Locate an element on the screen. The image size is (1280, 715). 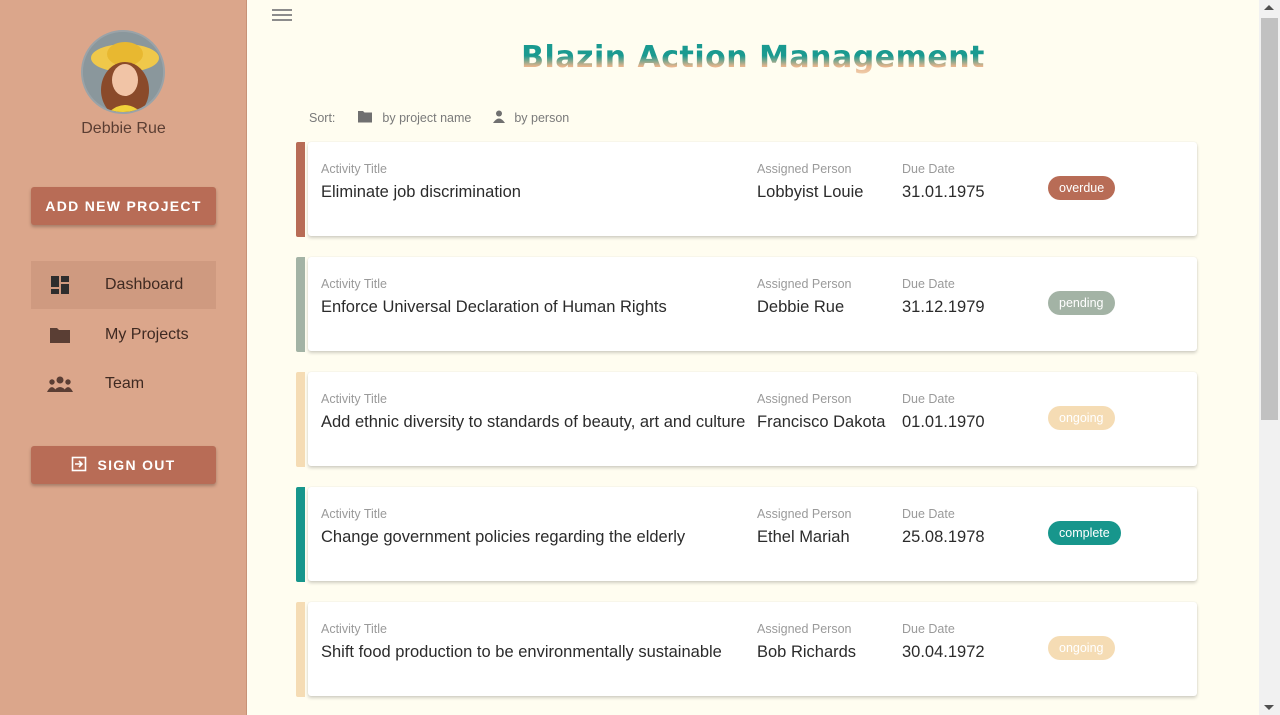
sidebar-item-dashboard: Dashboard is located at coordinates (123, 285).